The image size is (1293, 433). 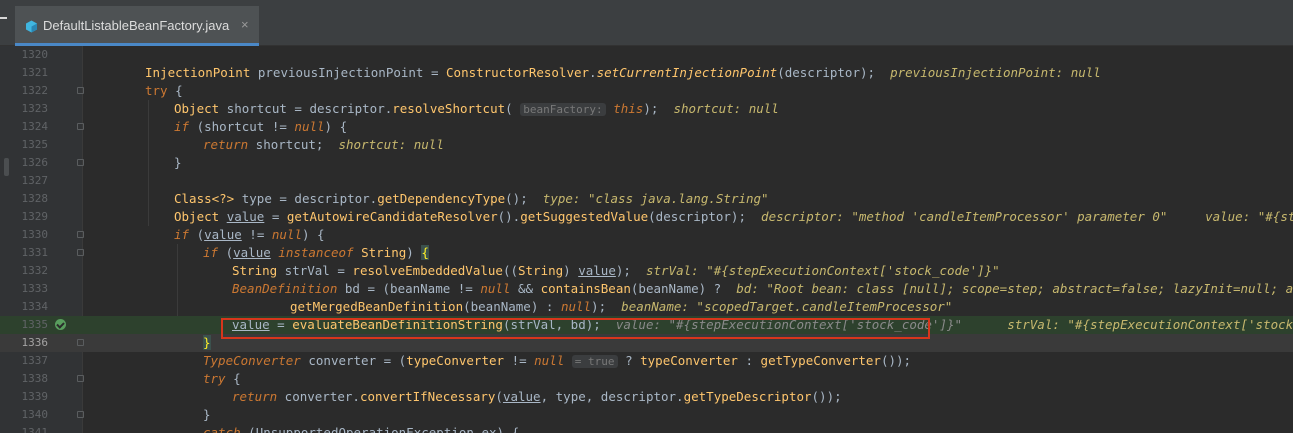 What do you see at coordinates (697, 216) in the screenshot?
I see `code-token: (descriptor);` at bounding box center [697, 216].